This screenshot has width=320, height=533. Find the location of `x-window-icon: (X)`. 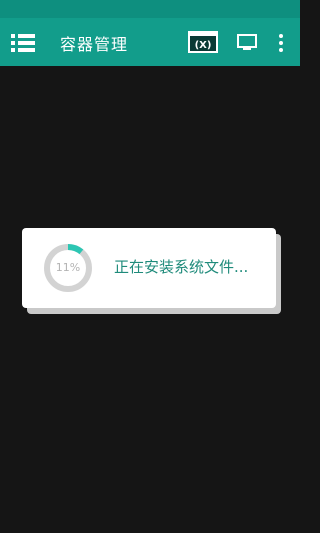

x-window-icon: (X) is located at coordinates (203, 42).